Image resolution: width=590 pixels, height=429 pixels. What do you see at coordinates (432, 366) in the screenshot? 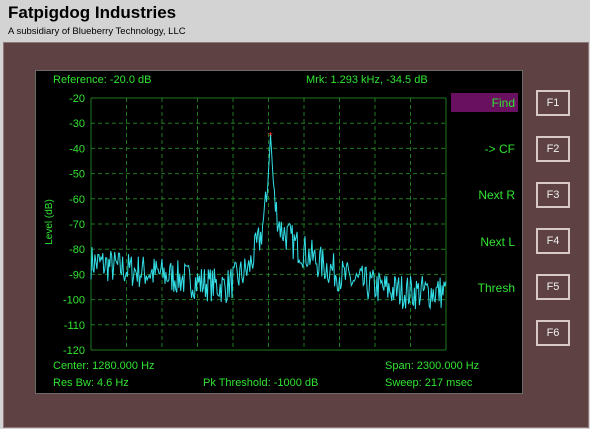
I see `span: Span: 2300.000 Hz` at bounding box center [432, 366].